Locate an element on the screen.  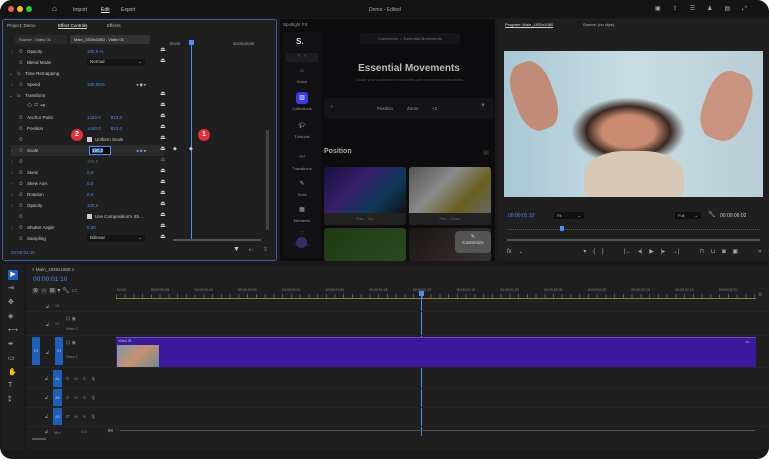
property-value: 100,0 % is located at coordinates (95, 51).